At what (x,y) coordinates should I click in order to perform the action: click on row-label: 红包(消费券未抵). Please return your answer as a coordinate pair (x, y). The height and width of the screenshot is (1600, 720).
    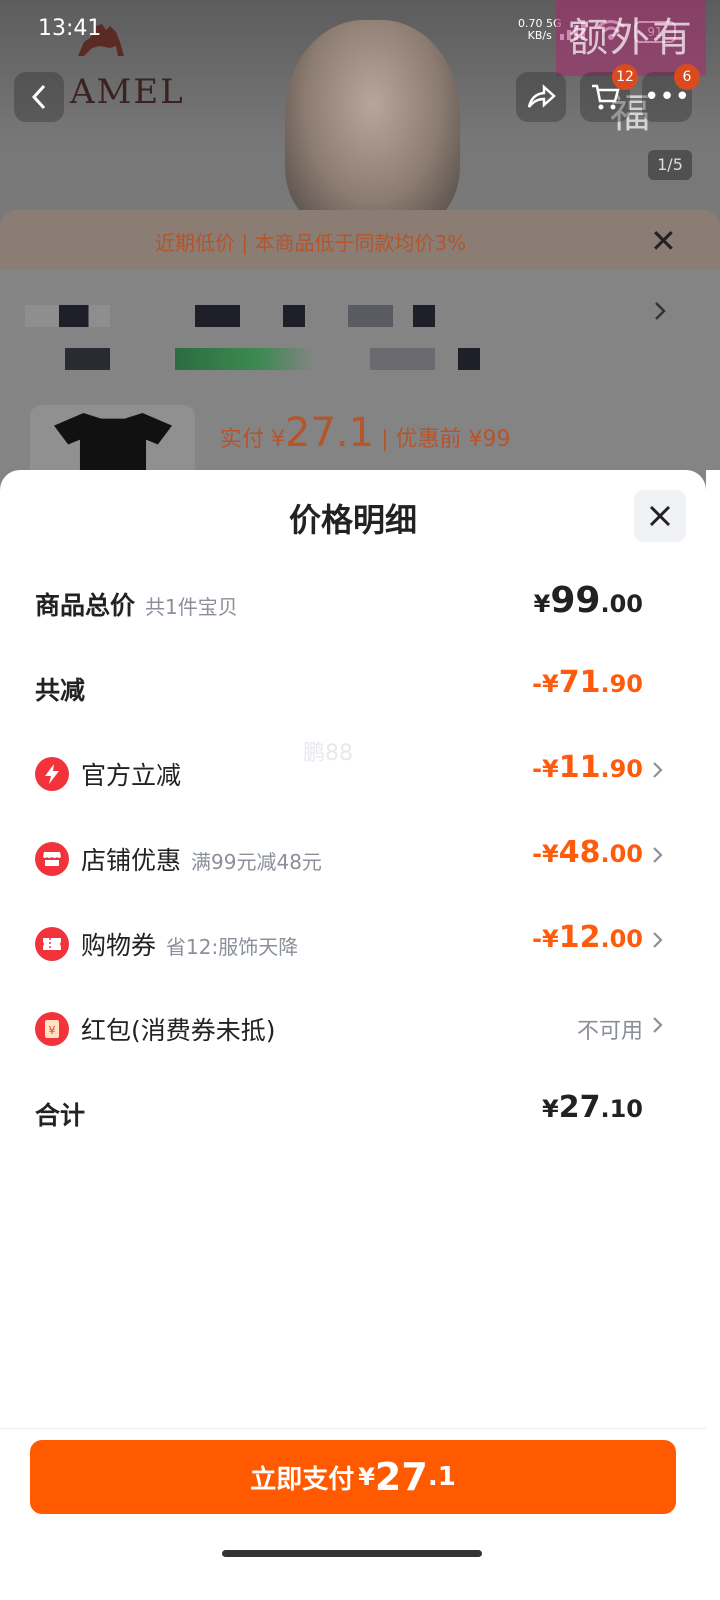
    Looking at the image, I should click on (178, 1030).